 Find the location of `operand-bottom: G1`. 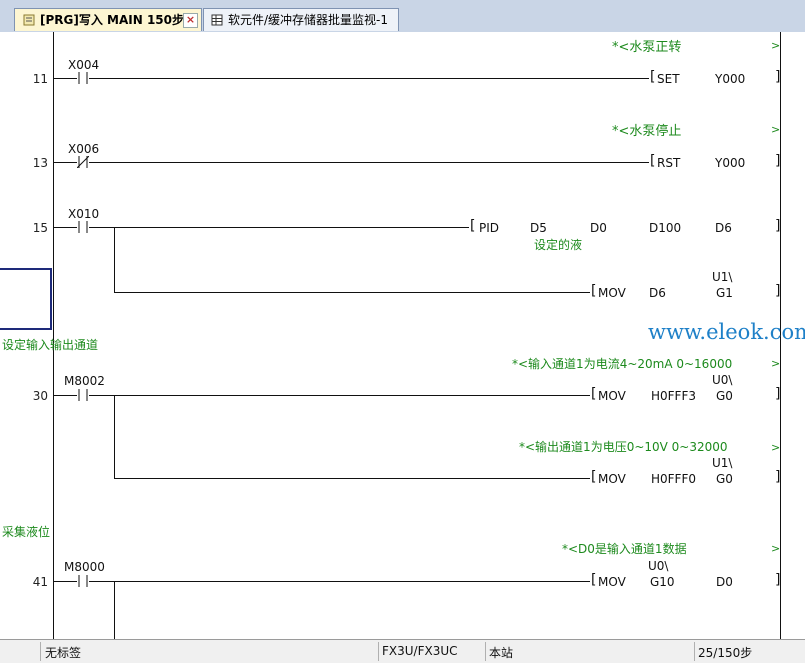

operand-bottom: G1 is located at coordinates (724, 293).